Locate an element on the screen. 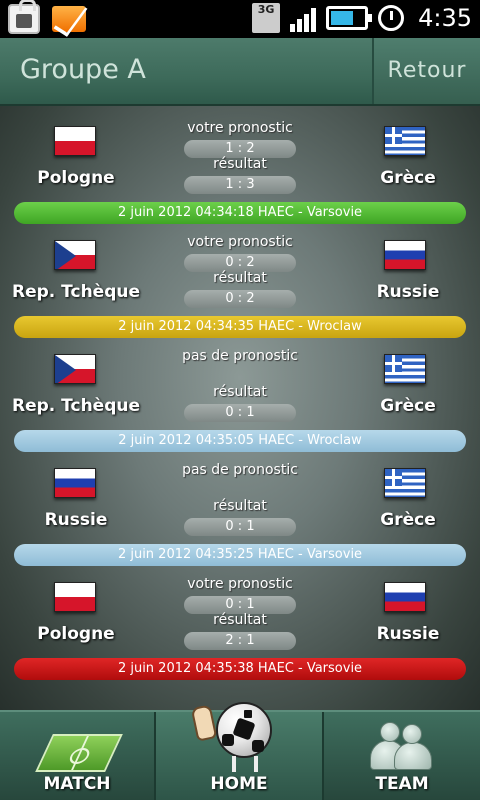  shopping-bag-icon is located at coordinates (24, 17).